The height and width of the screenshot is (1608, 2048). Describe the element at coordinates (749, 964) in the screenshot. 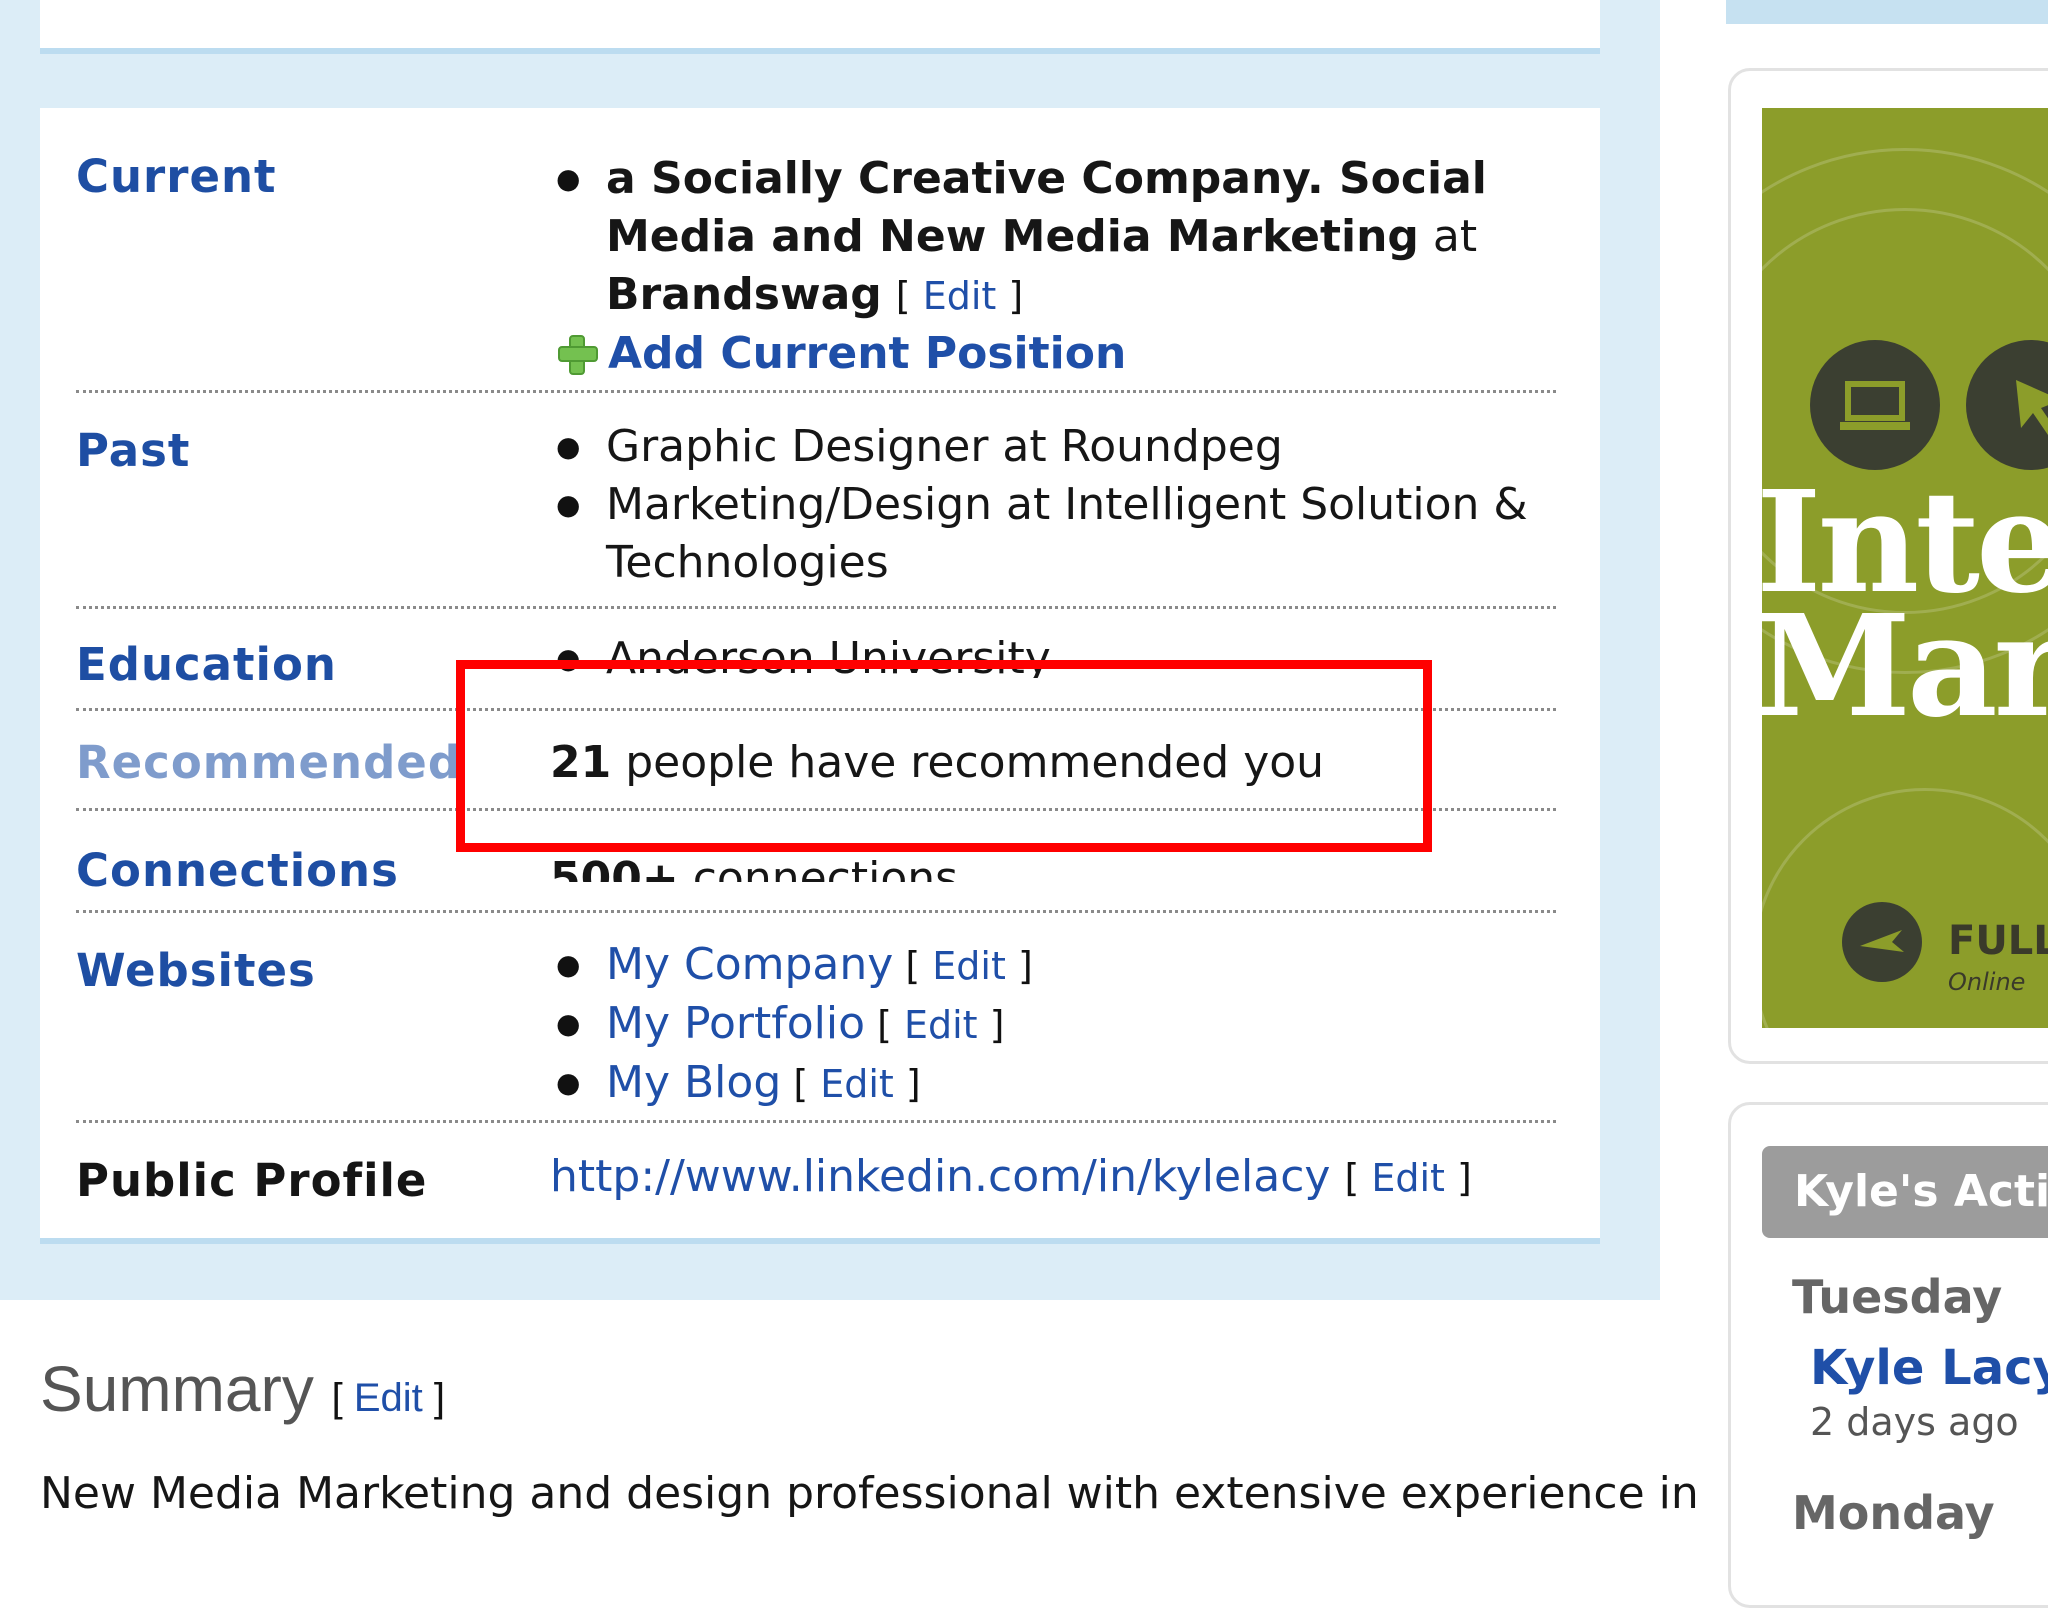

I see `website-link: My Company` at that location.